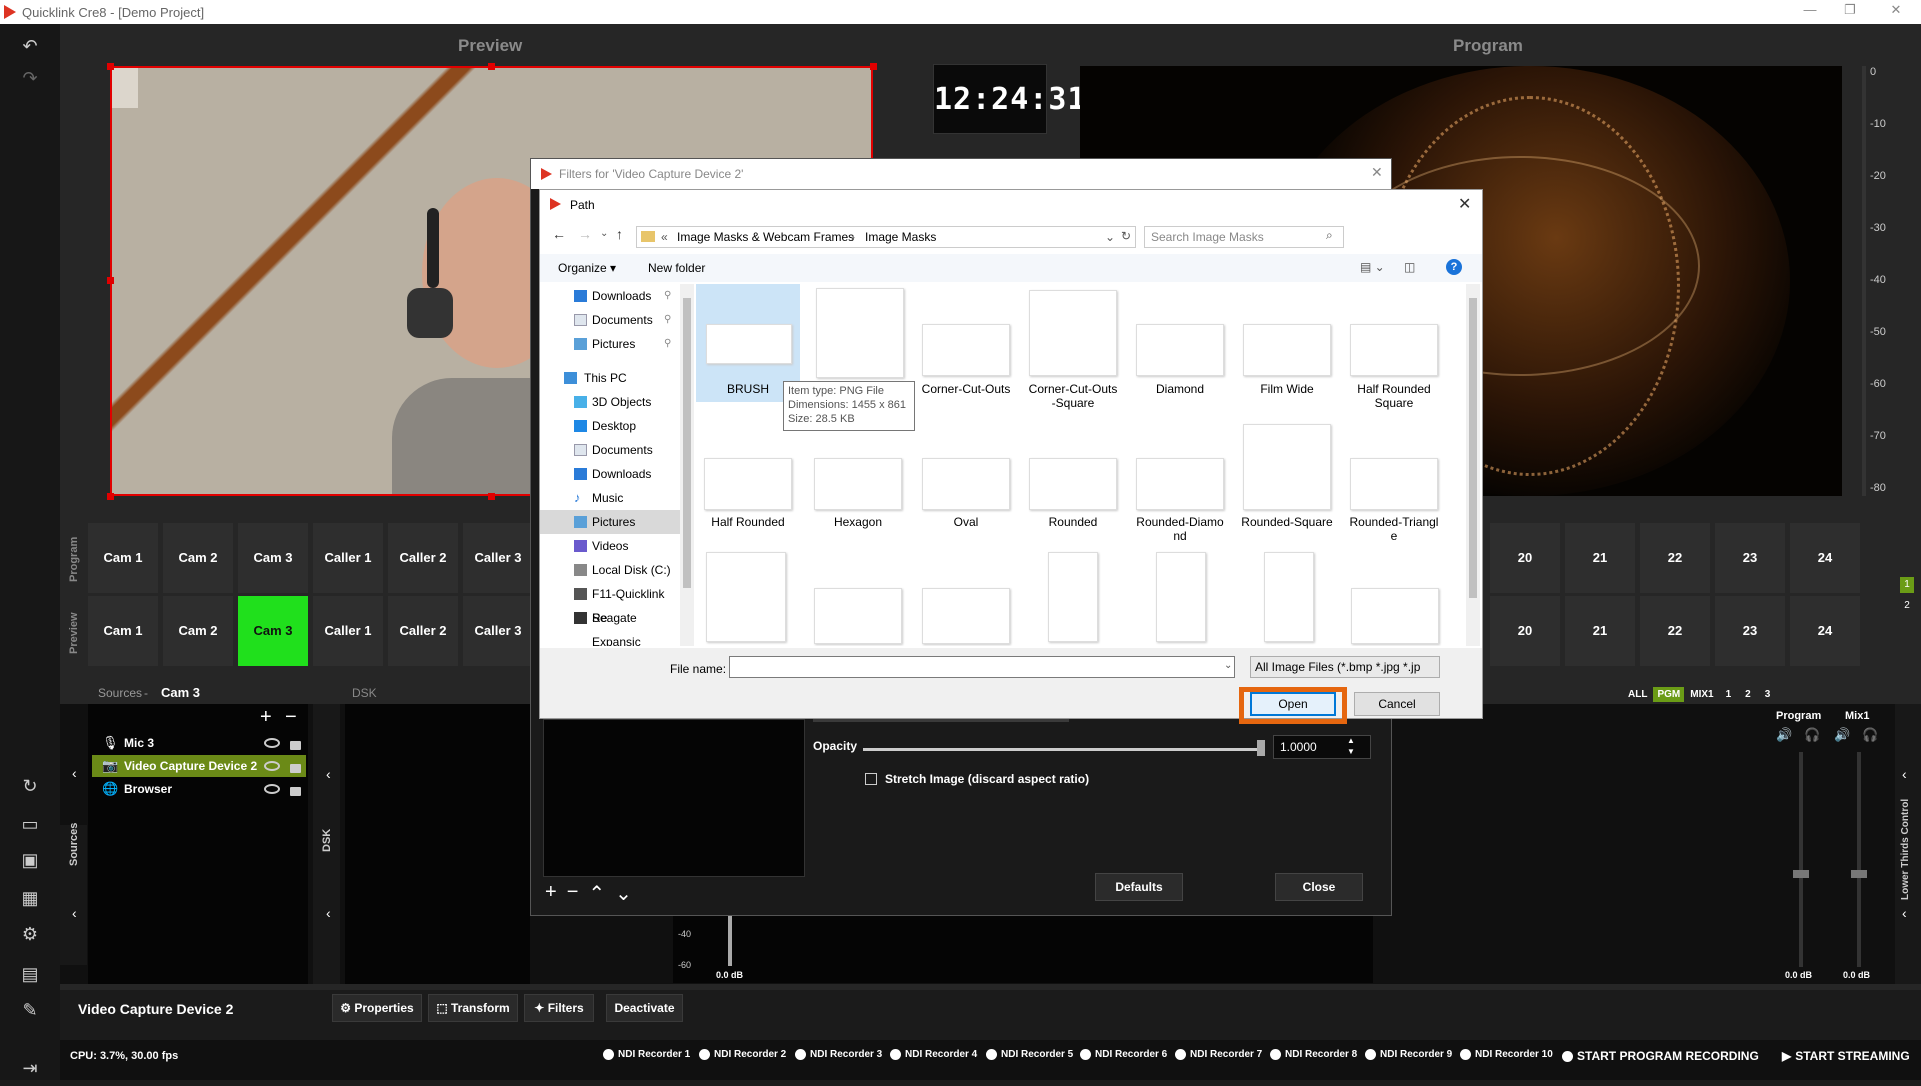 This screenshot has height=1086, width=1921. What do you see at coordinates (559, 234) in the screenshot?
I see `back-arrow-icon: ←` at bounding box center [559, 234].